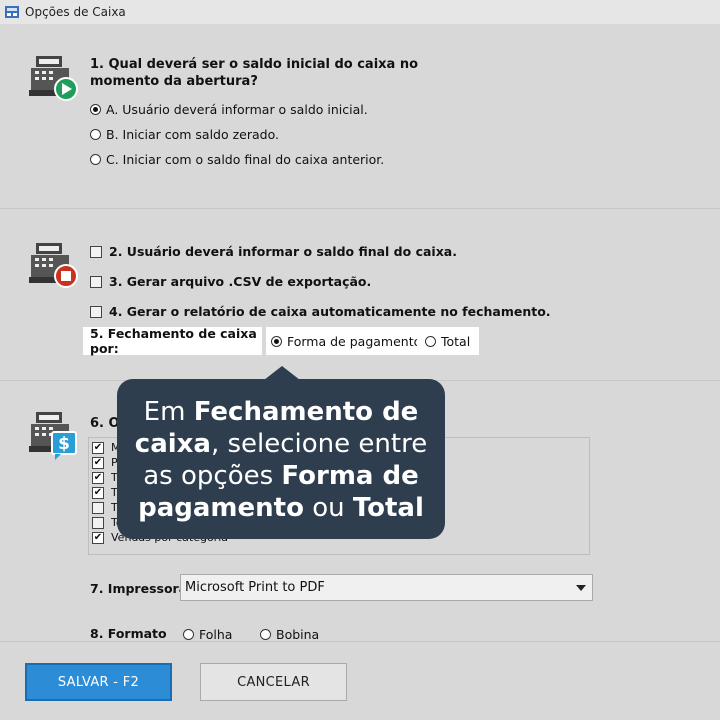  What do you see at coordinates (128, 633) in the screenshot?
I see `question-8-title: 8. Formato` at bounding box center [128, 633].